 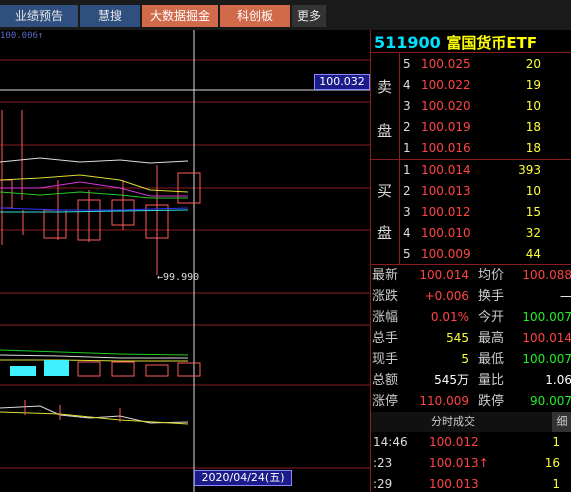 I want to click on sell-row: 3 100.020 10, so click(x=486, y=106).